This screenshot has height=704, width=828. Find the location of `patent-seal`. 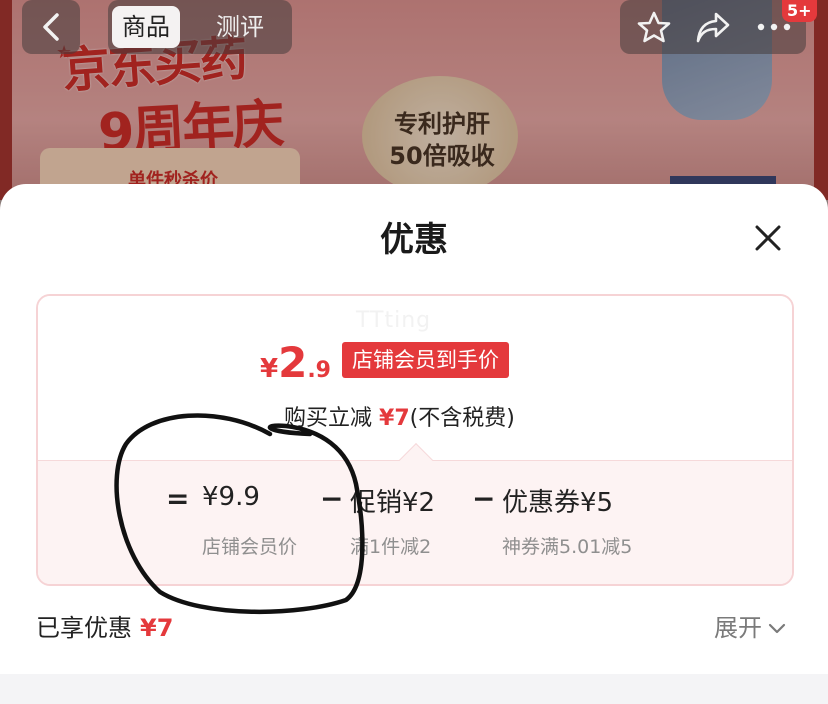

patent-seal is located at coordinates (440, 136).